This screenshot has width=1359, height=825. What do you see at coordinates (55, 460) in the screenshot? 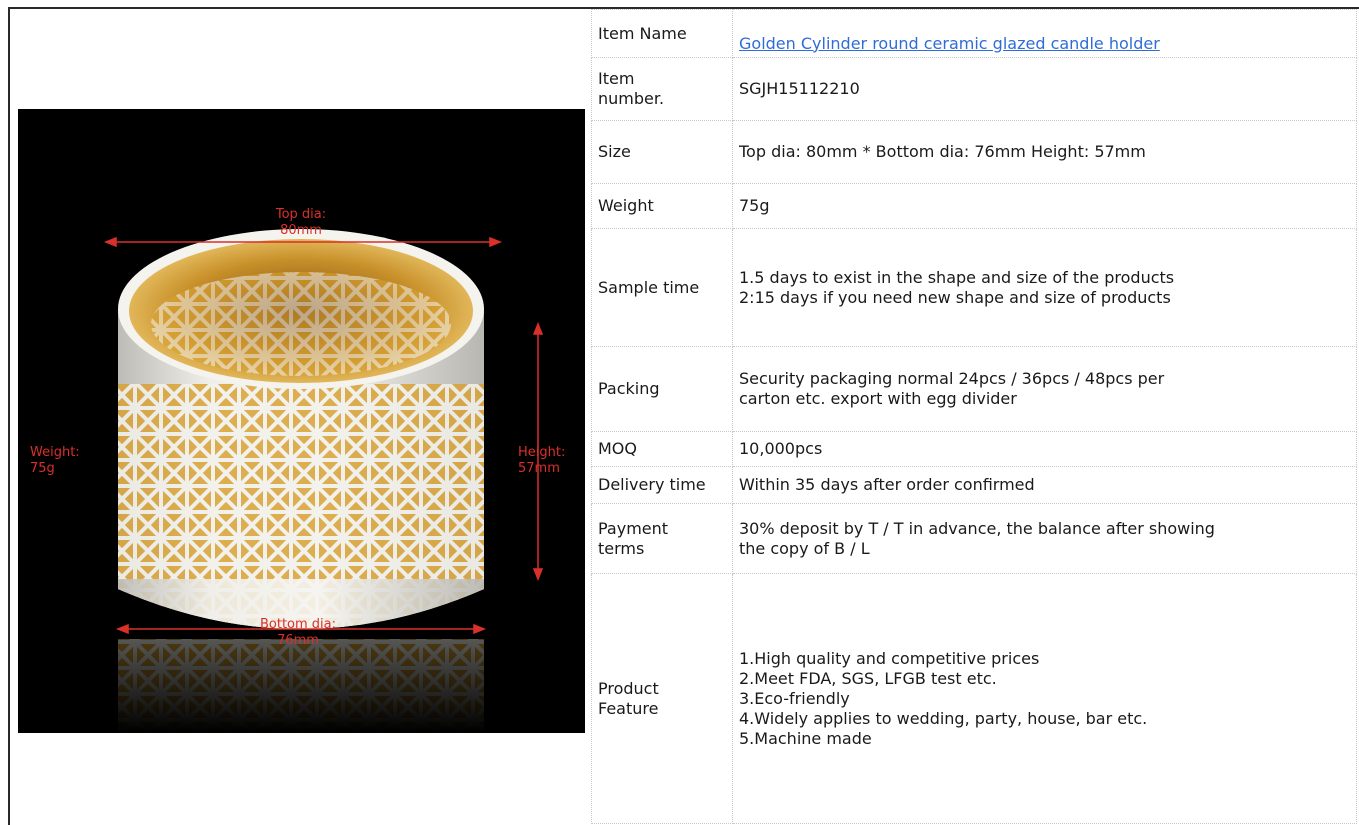
I see `weight-annotation: Weight: 75g` at bounding box center [55, 460].